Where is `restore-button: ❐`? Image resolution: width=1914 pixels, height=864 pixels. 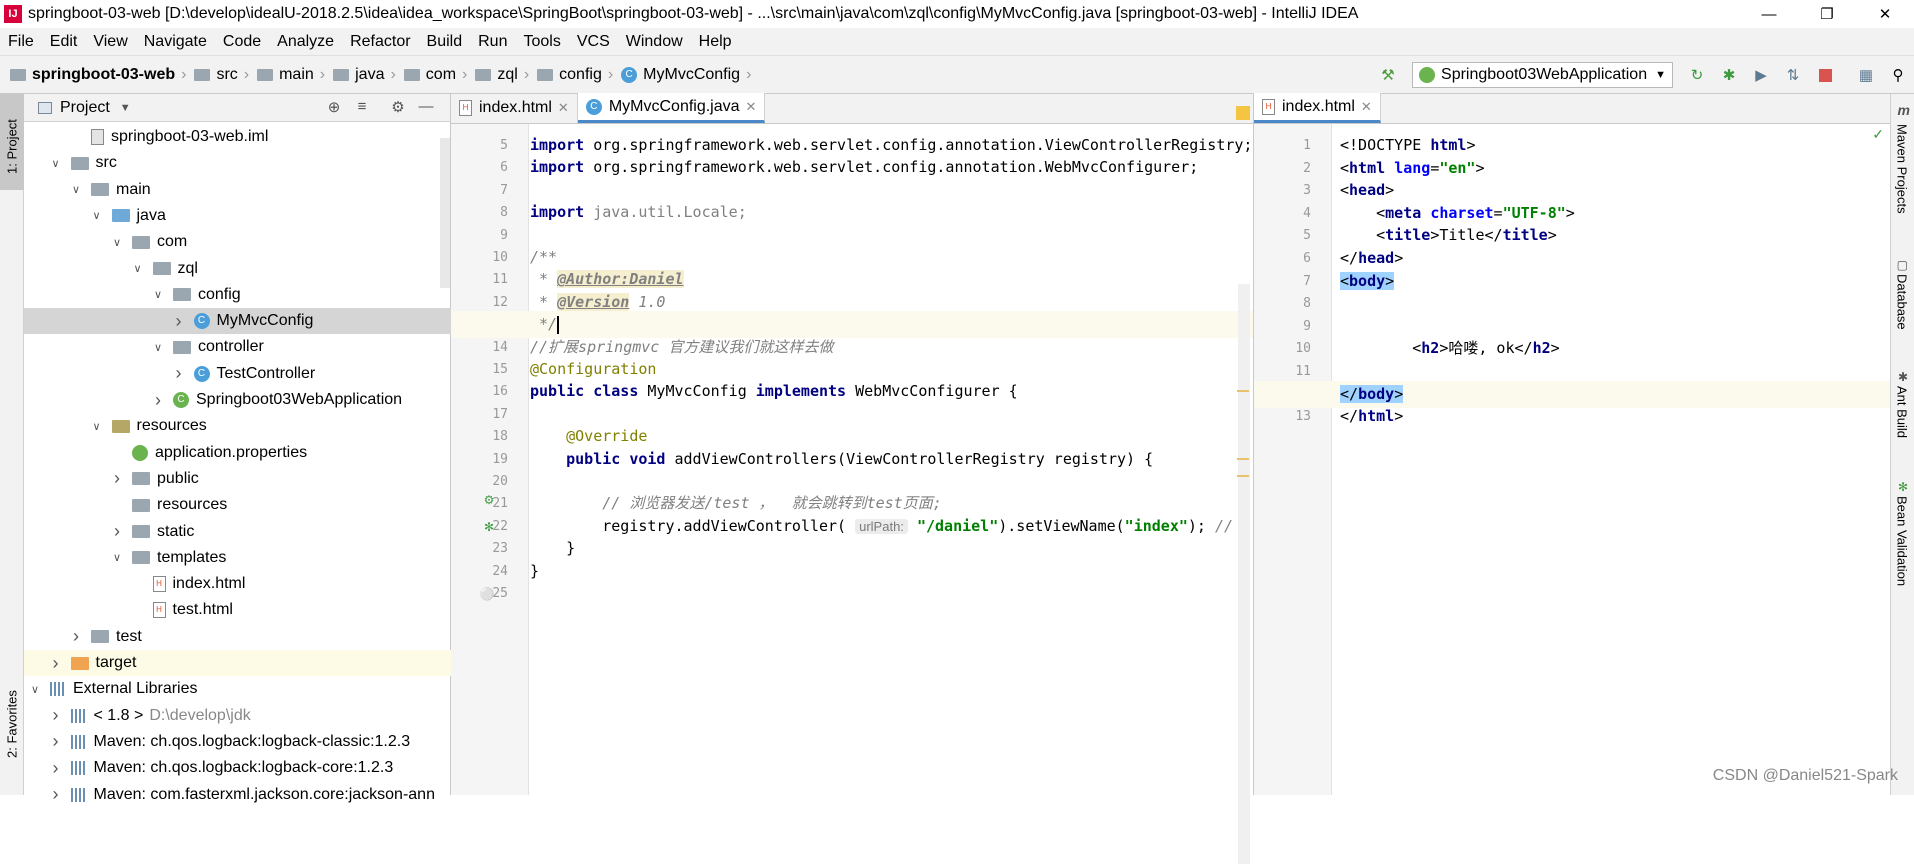 restore-button: ❐ is located at coordinates (1827, 14).